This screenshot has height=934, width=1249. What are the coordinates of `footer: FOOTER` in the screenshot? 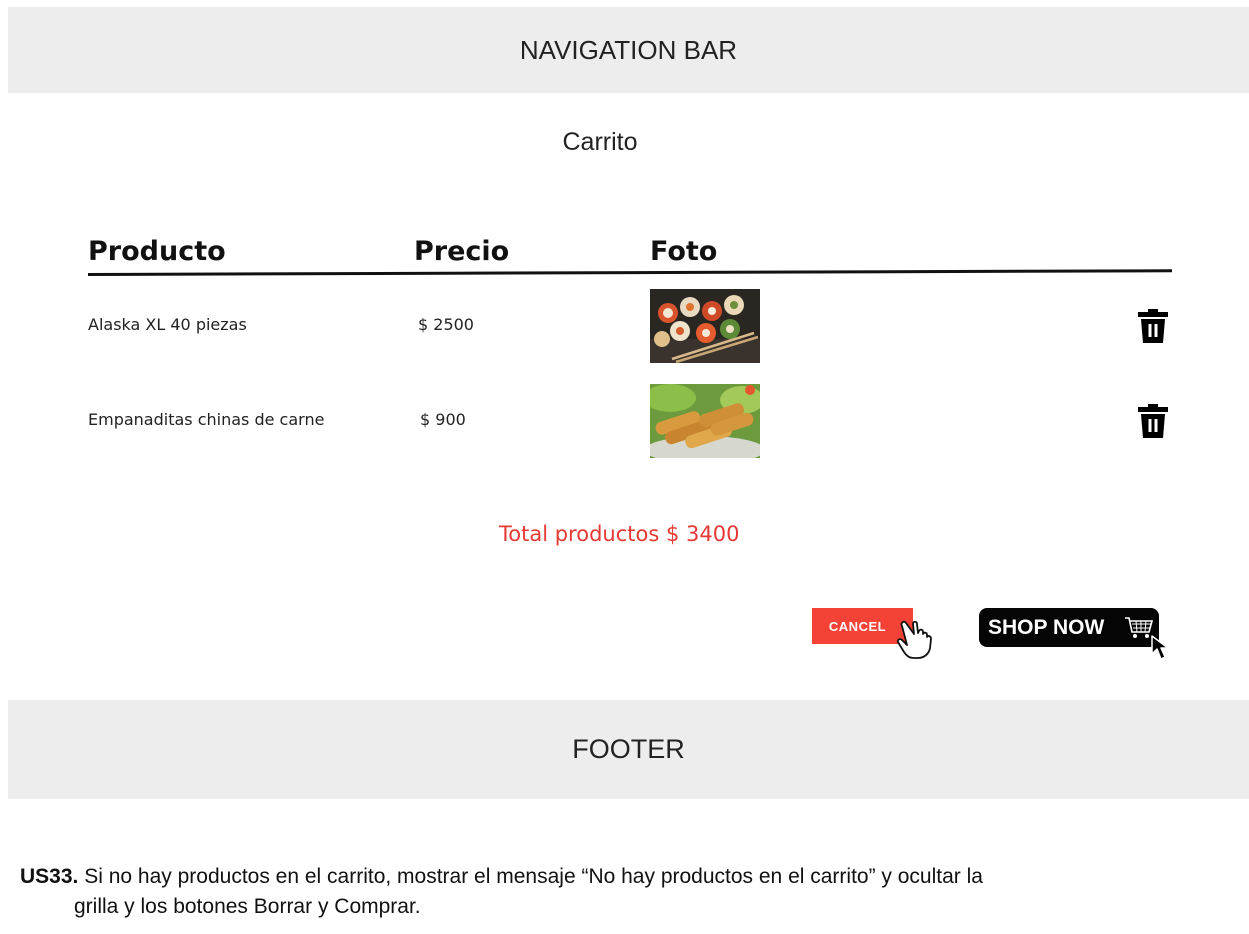 It's located at (628, 749).